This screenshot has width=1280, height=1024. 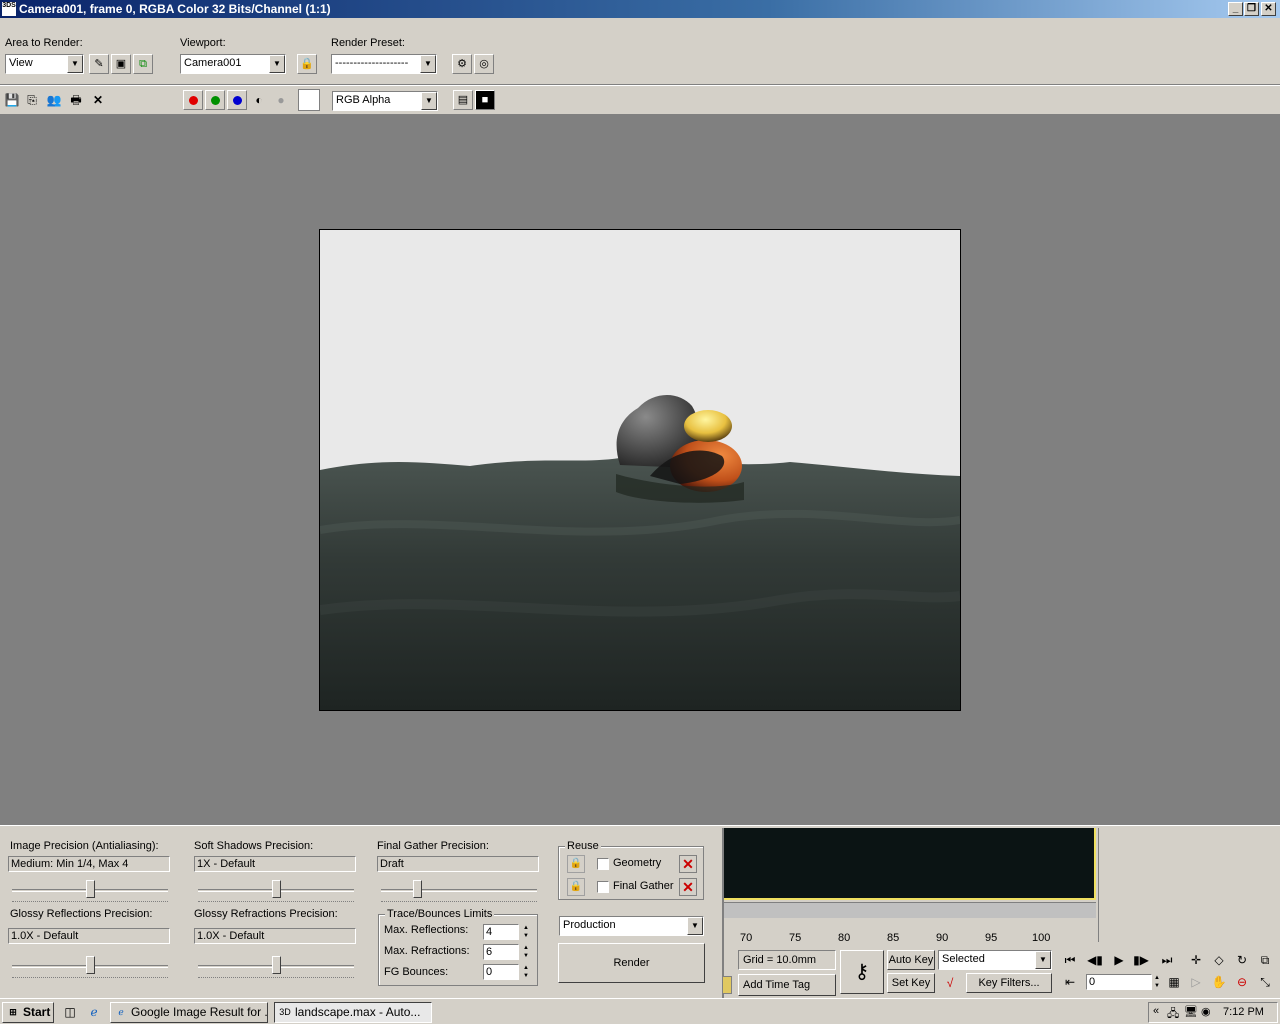 What do you see at coordinates (501, 972) in the screenshot?
I see `fg-bounces-input: 0` at bounding box center [501, 972].